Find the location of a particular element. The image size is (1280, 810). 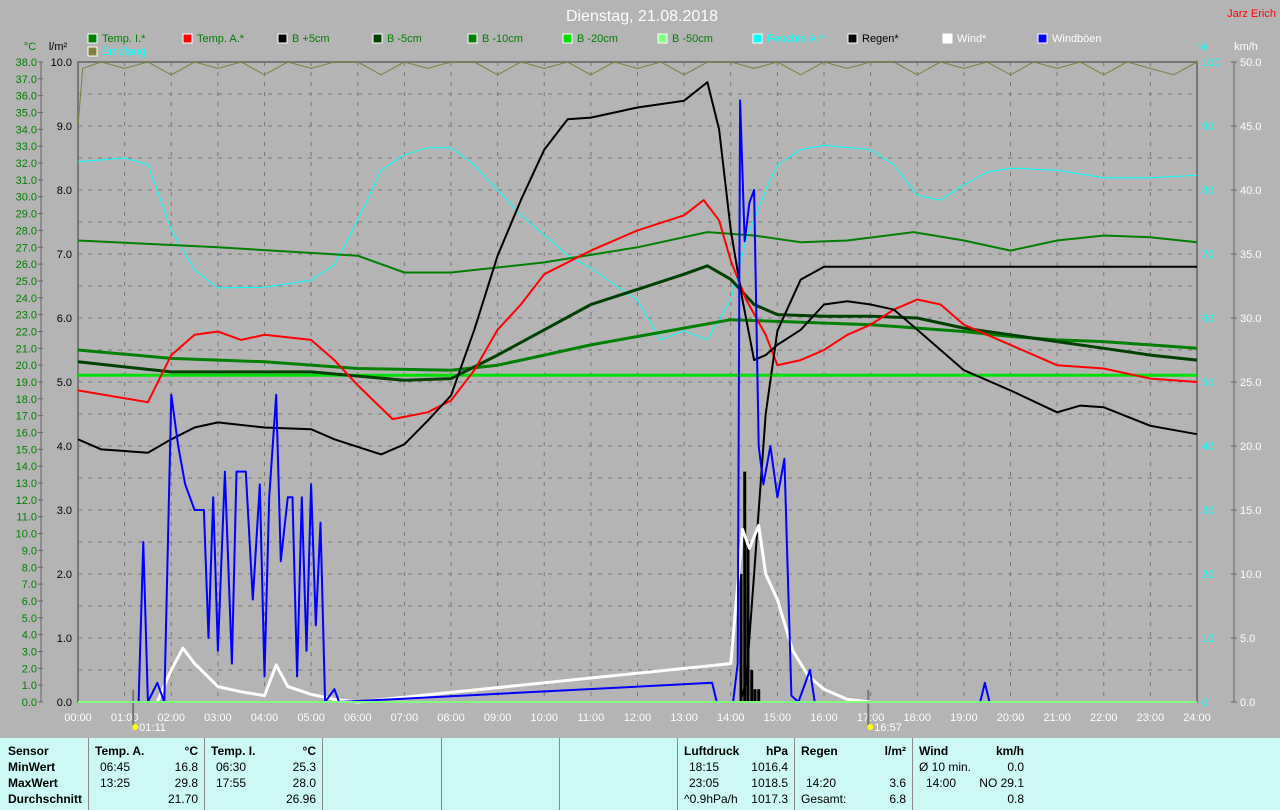

temp-tick-label: 29.0 is located at coordinates (26, 215).